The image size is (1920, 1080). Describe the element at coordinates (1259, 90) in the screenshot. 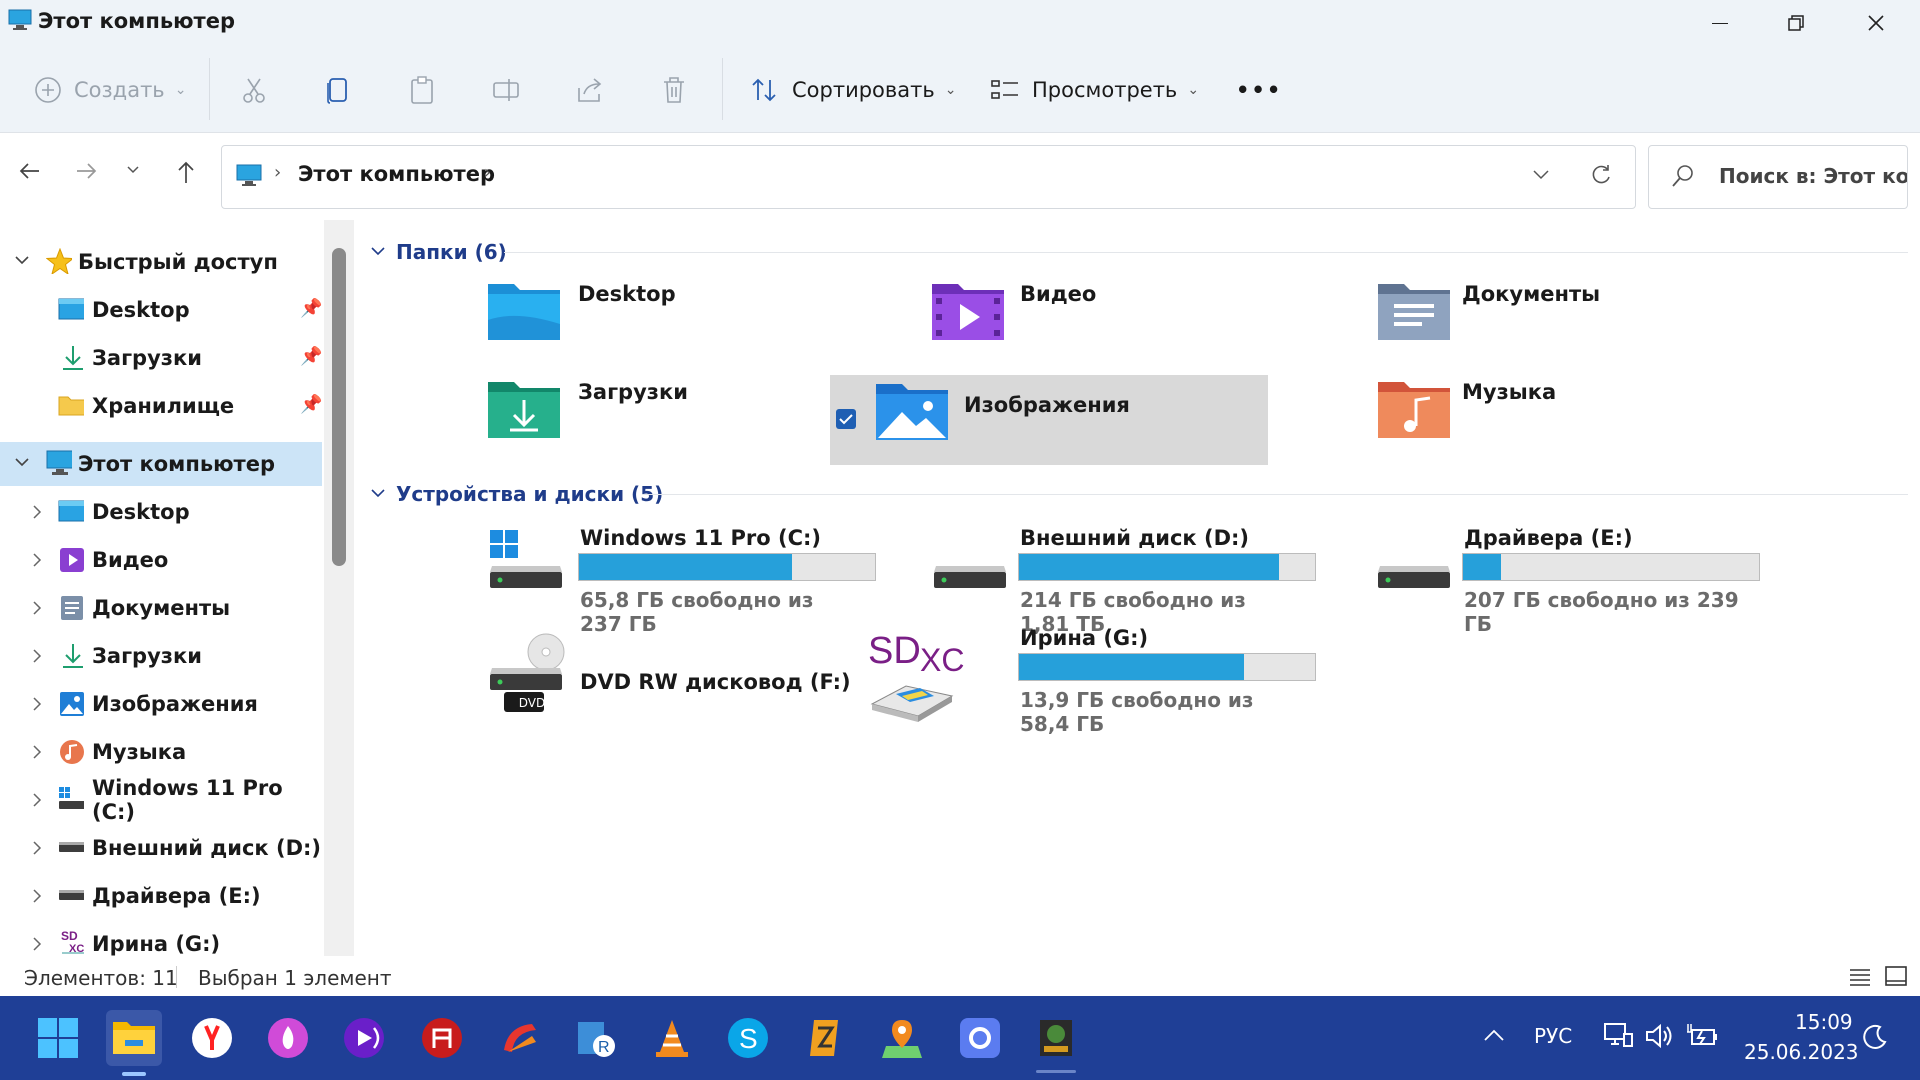

I see `more-options-button: •••` at that location.